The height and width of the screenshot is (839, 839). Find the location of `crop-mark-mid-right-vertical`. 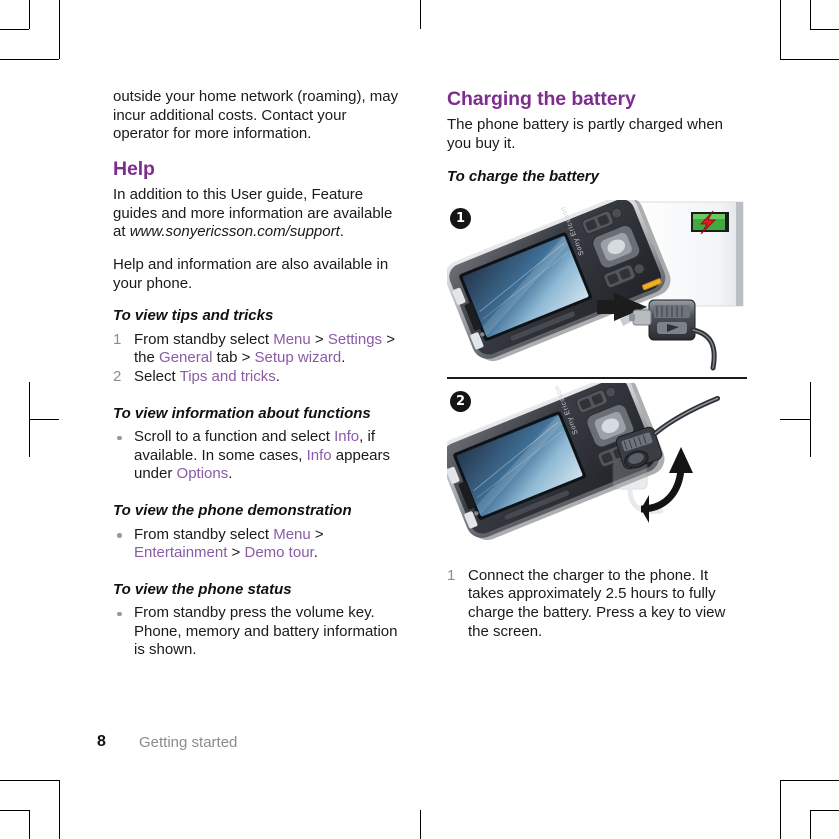

crop-mark-mid-right-vertical is located at coordinates (810, 419).